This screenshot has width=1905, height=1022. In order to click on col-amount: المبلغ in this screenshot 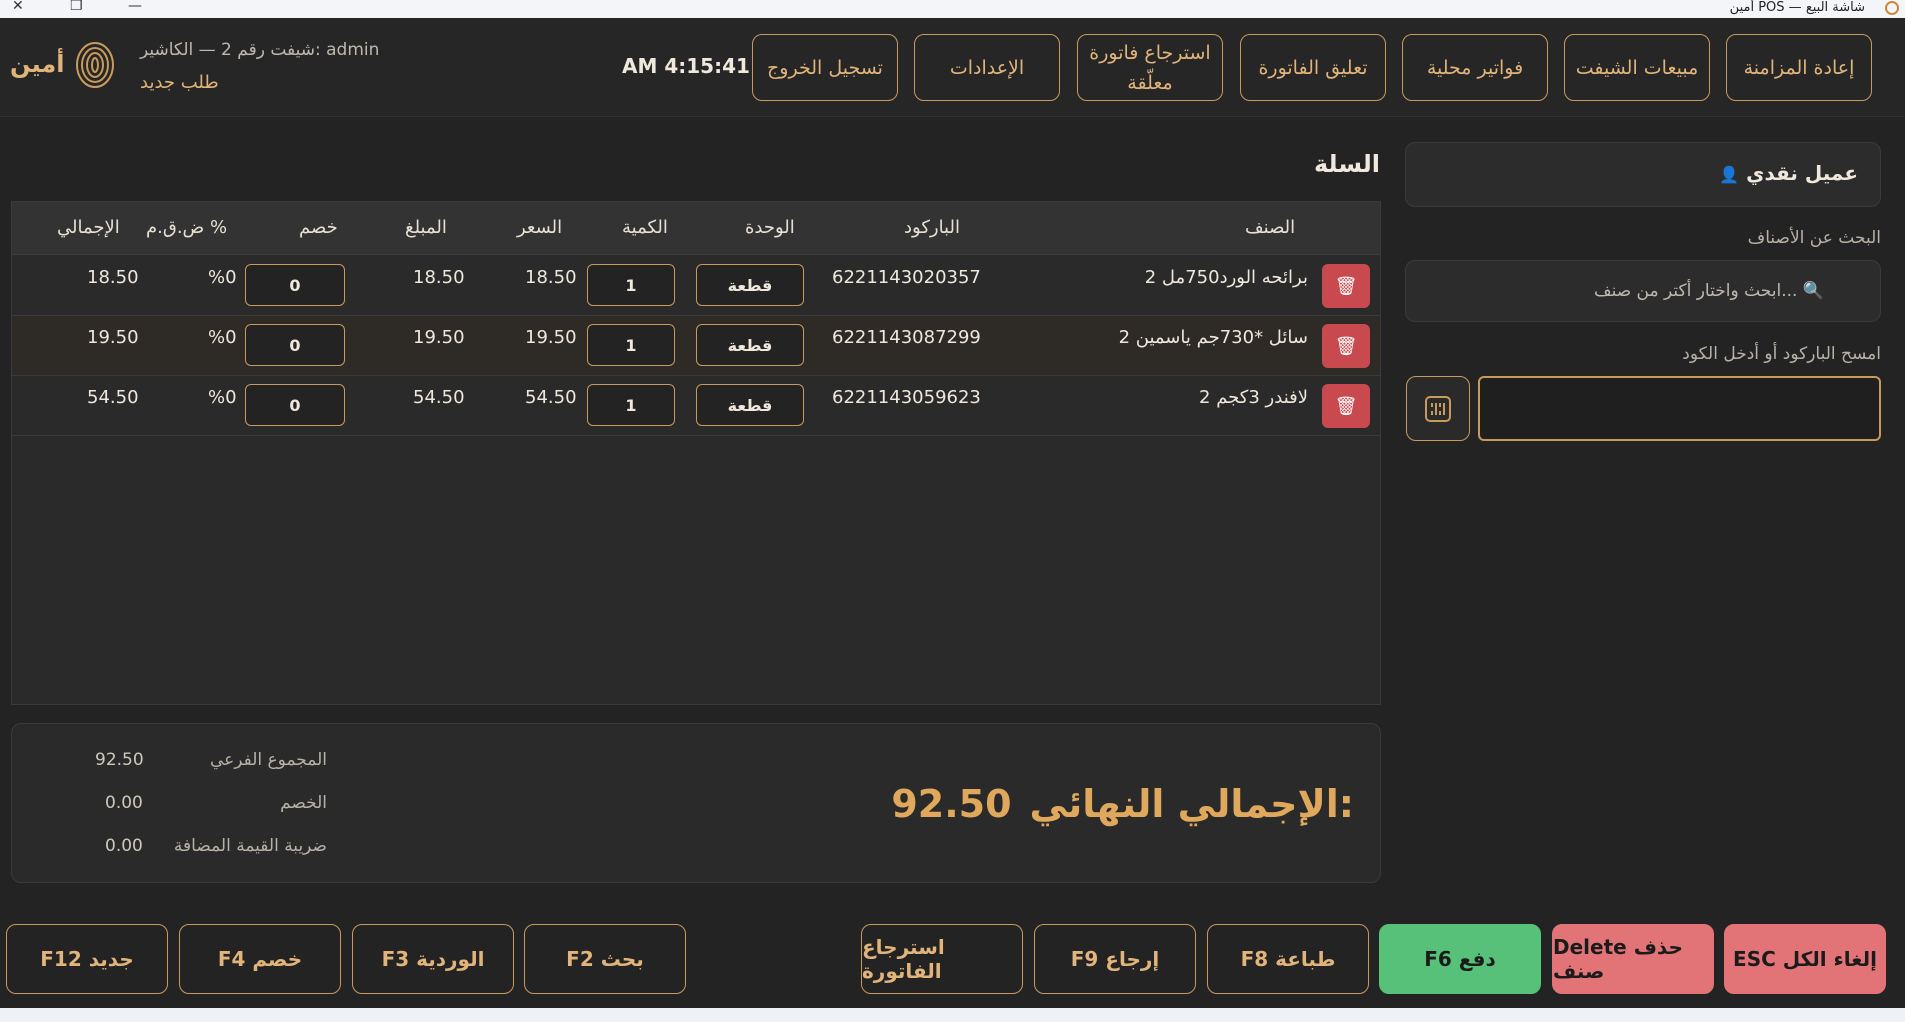, I will do `click(426, 227)`.